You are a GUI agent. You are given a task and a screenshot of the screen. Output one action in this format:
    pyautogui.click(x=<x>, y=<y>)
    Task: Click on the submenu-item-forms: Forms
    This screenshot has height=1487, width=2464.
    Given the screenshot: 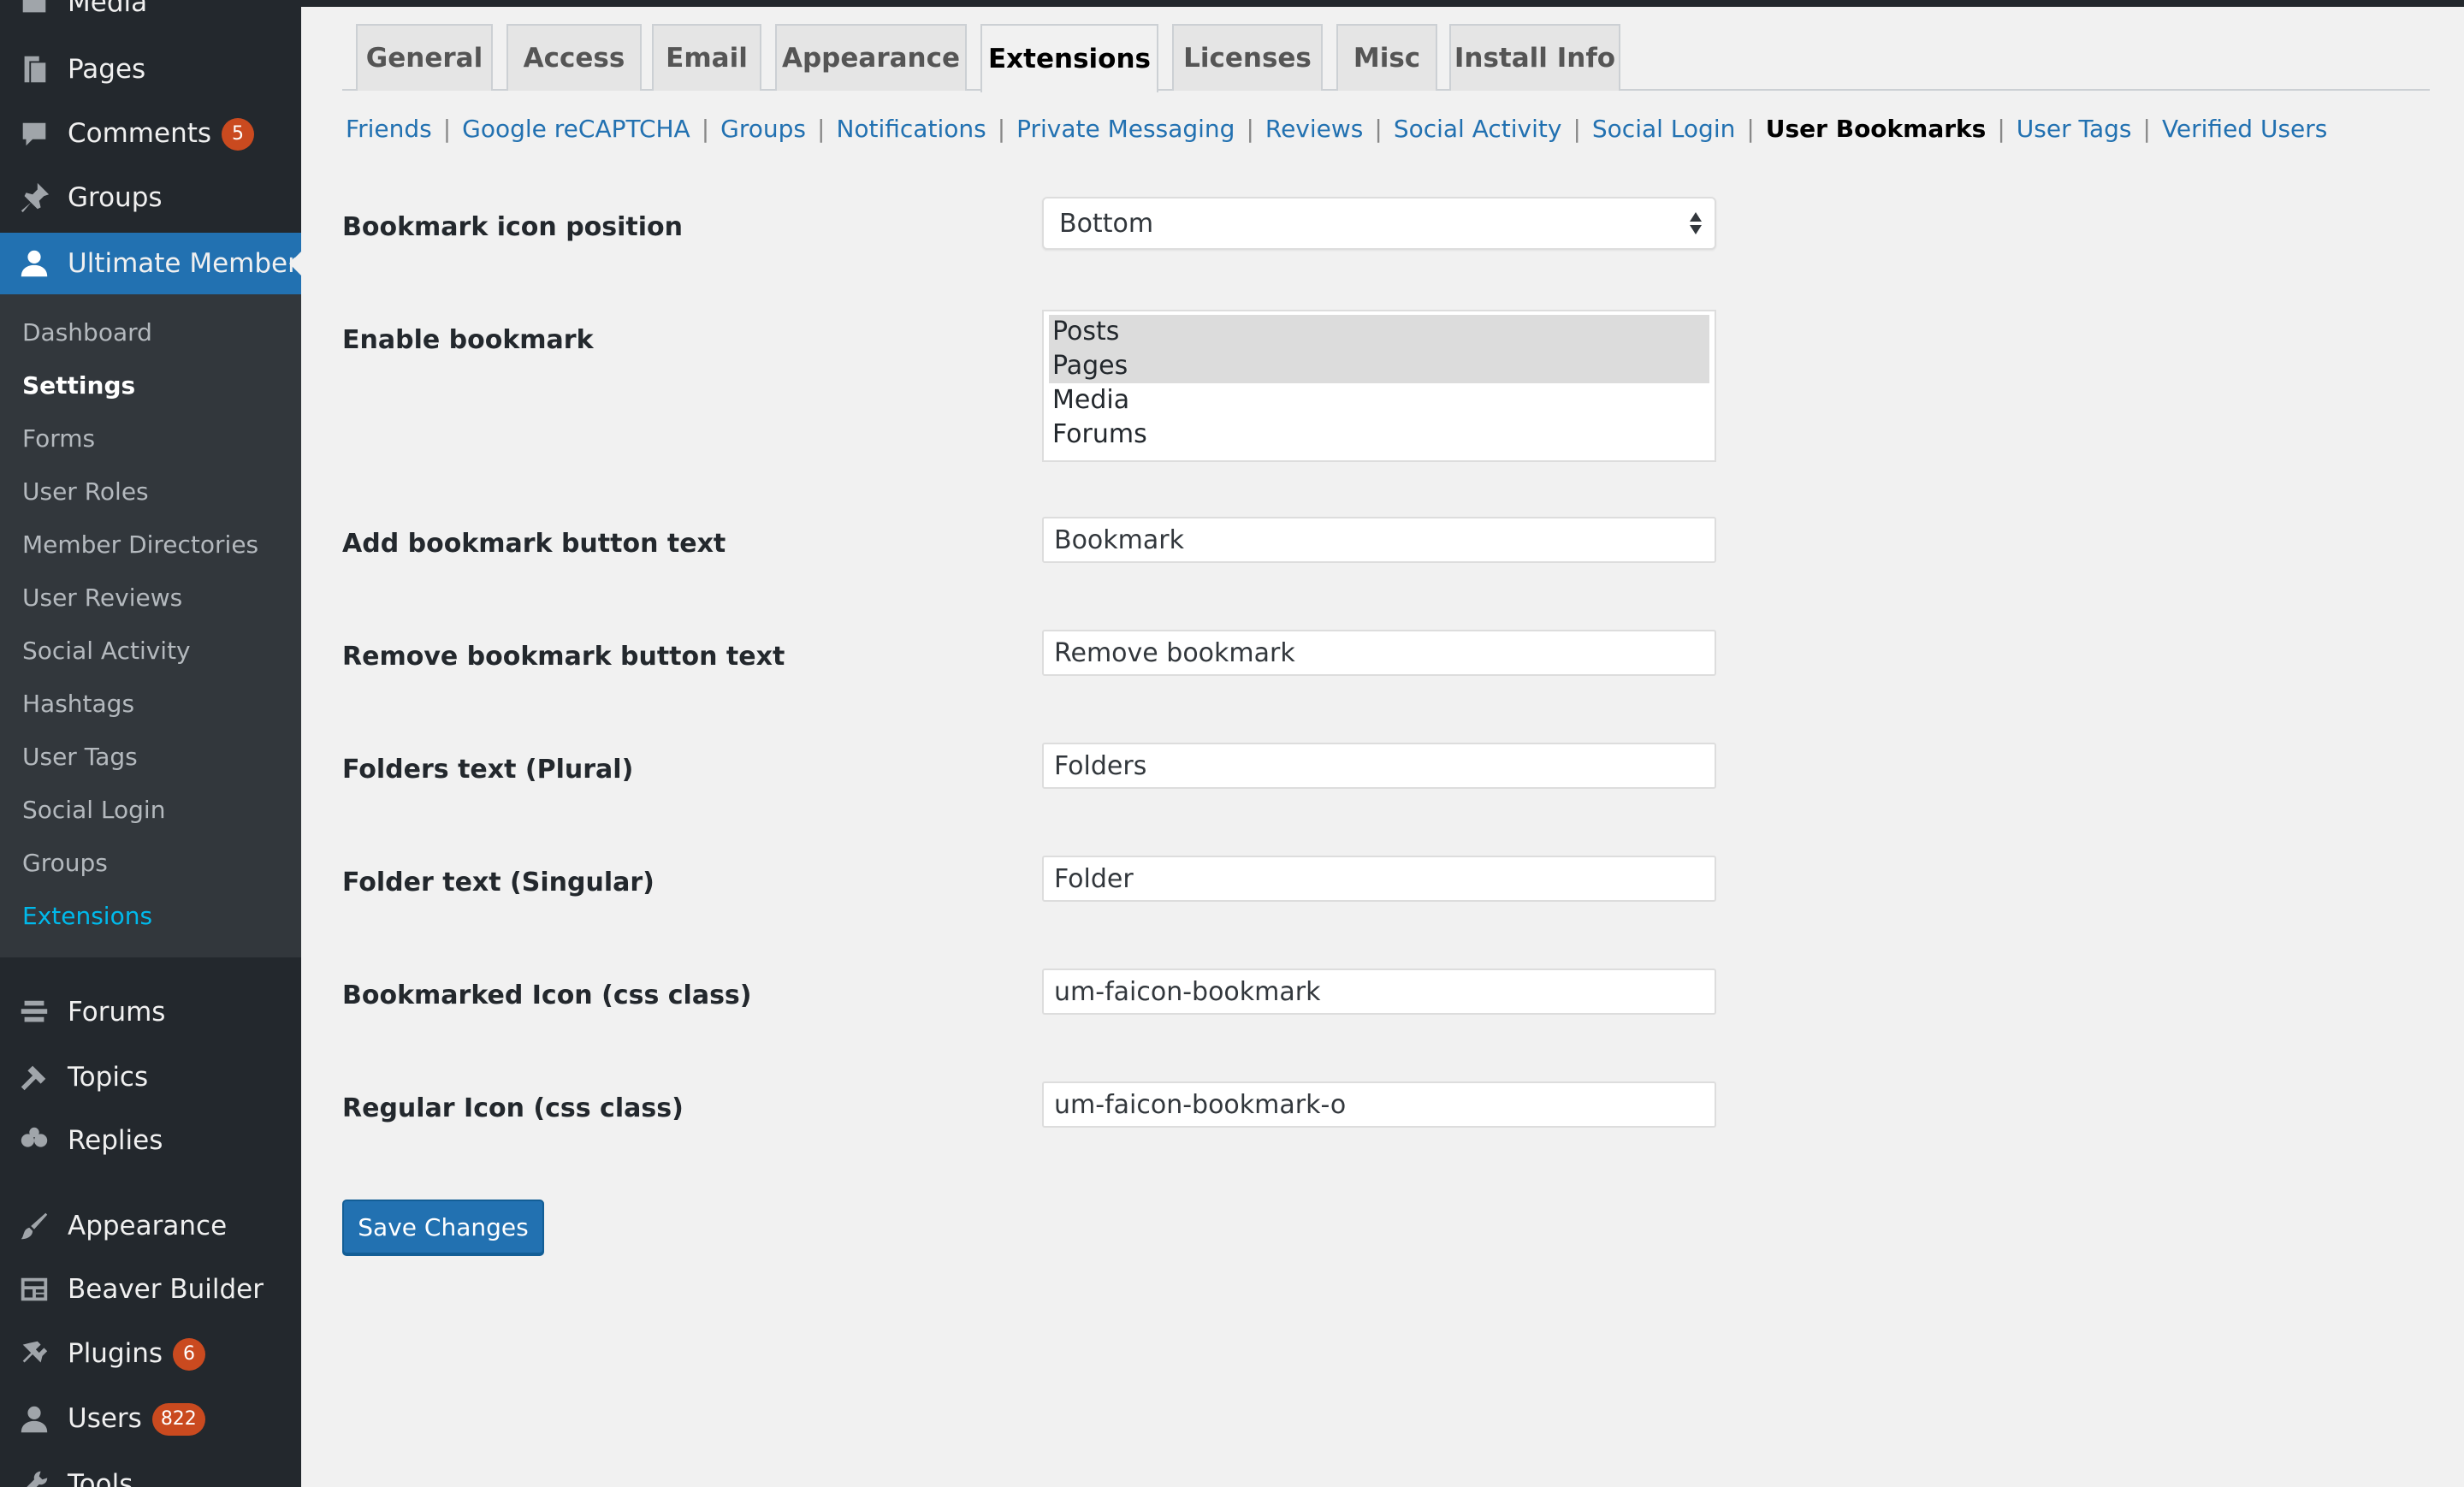 What is the action you would take?
    pyautogui.click(x=58, y=438)
    